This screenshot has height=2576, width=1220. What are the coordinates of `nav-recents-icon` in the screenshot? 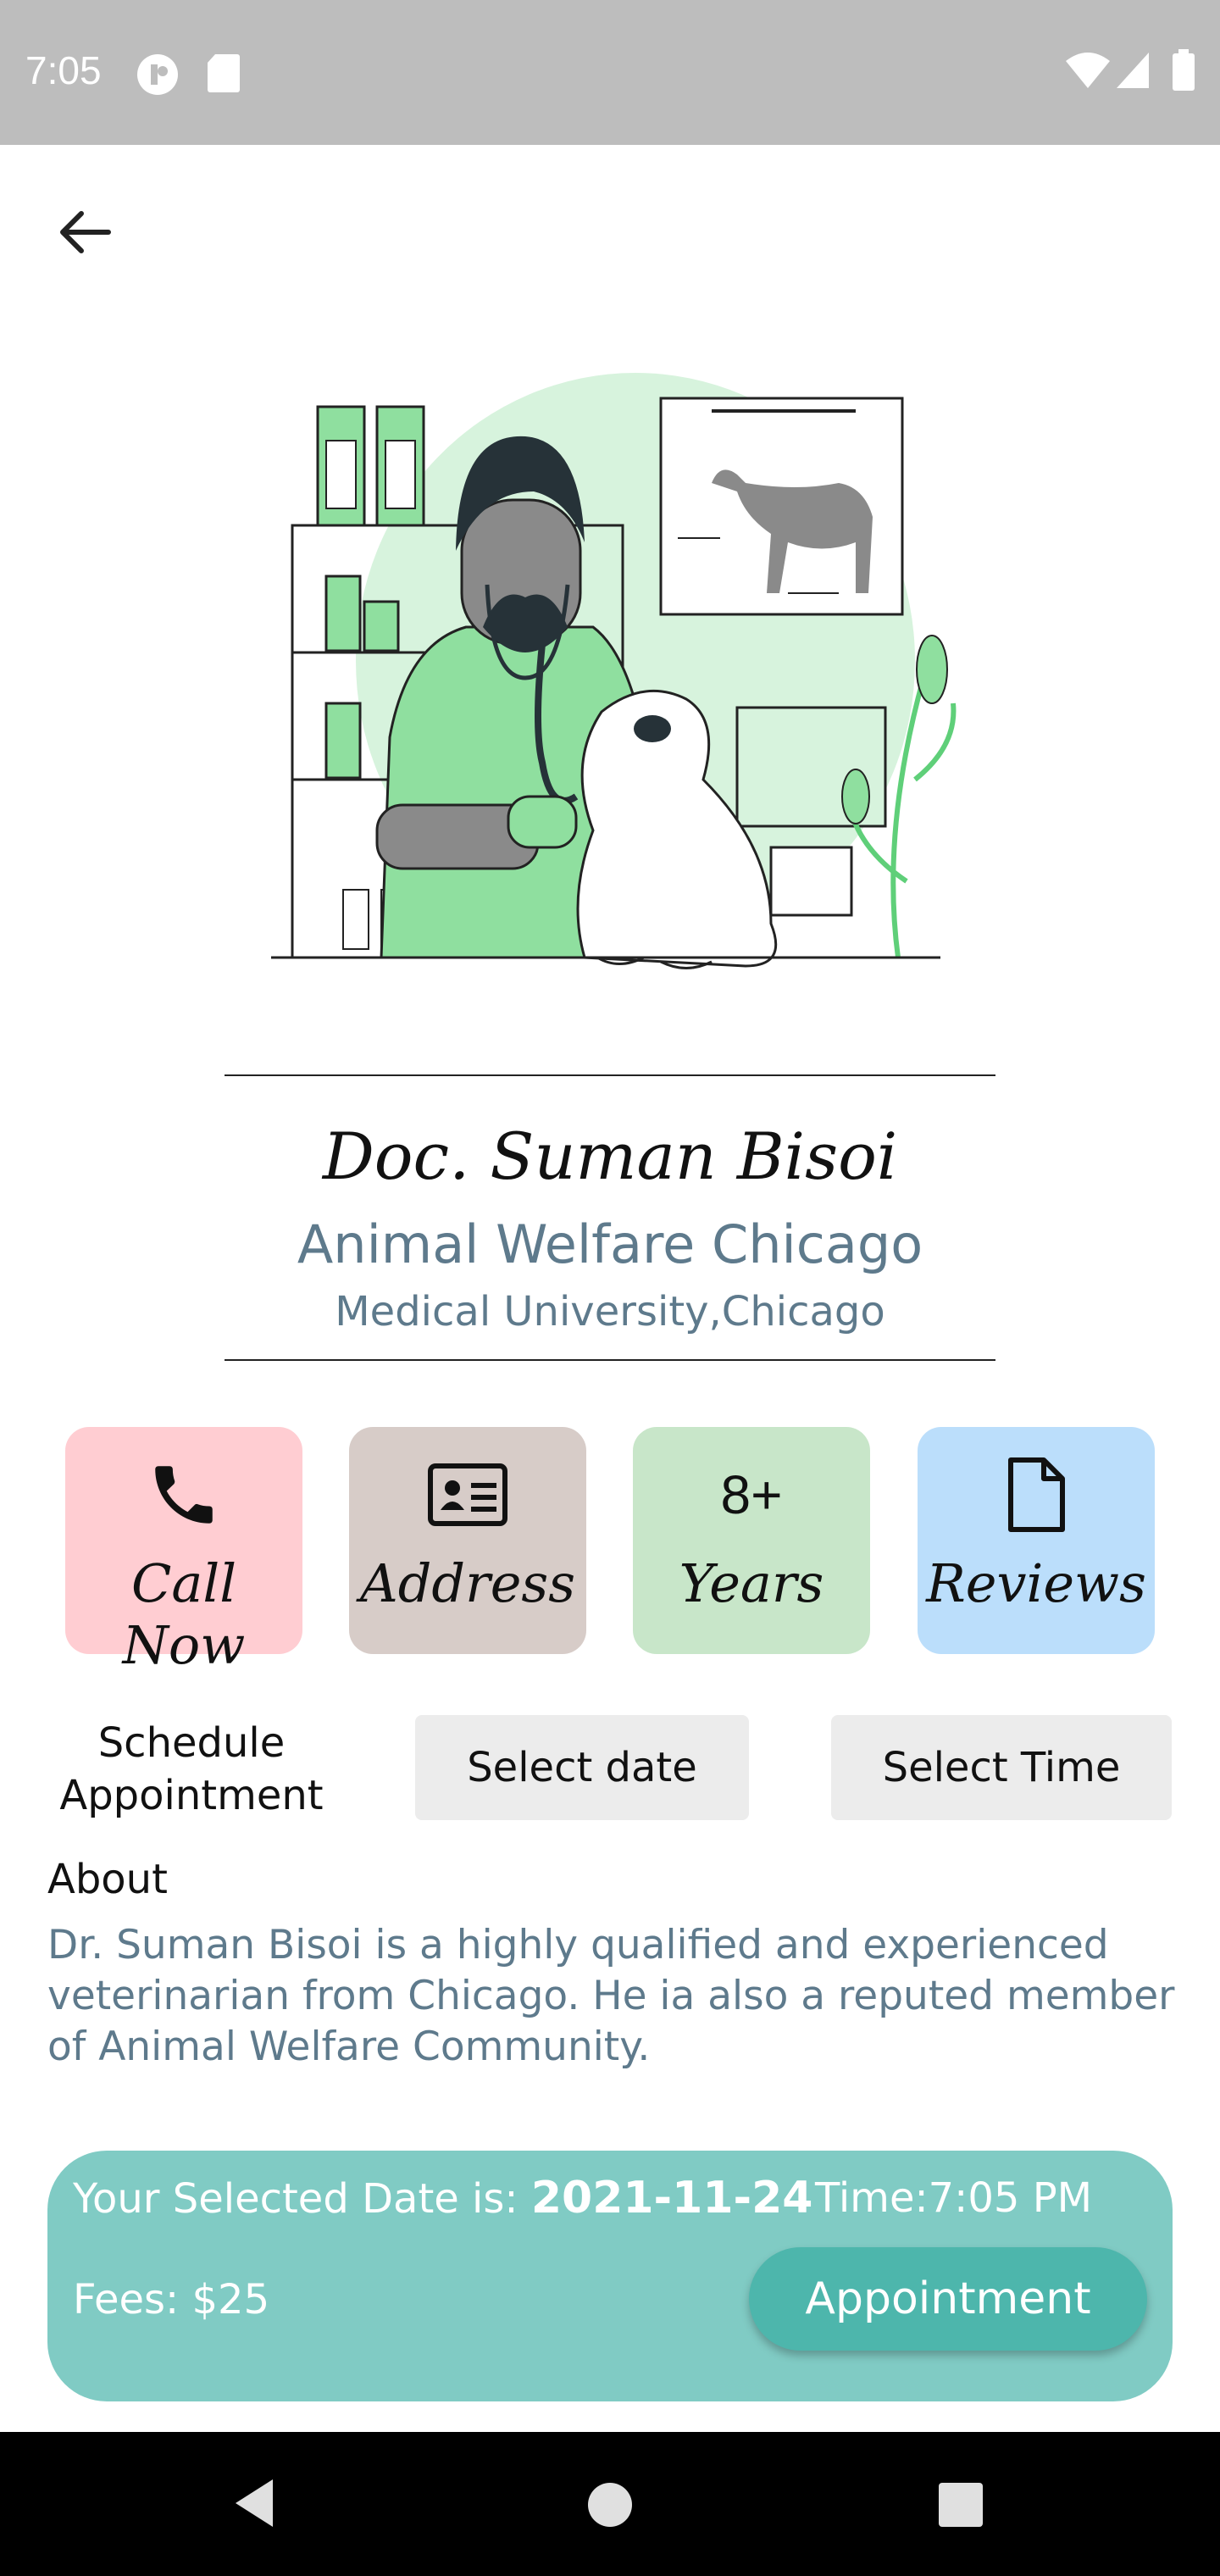 It's located at (960, 2505).